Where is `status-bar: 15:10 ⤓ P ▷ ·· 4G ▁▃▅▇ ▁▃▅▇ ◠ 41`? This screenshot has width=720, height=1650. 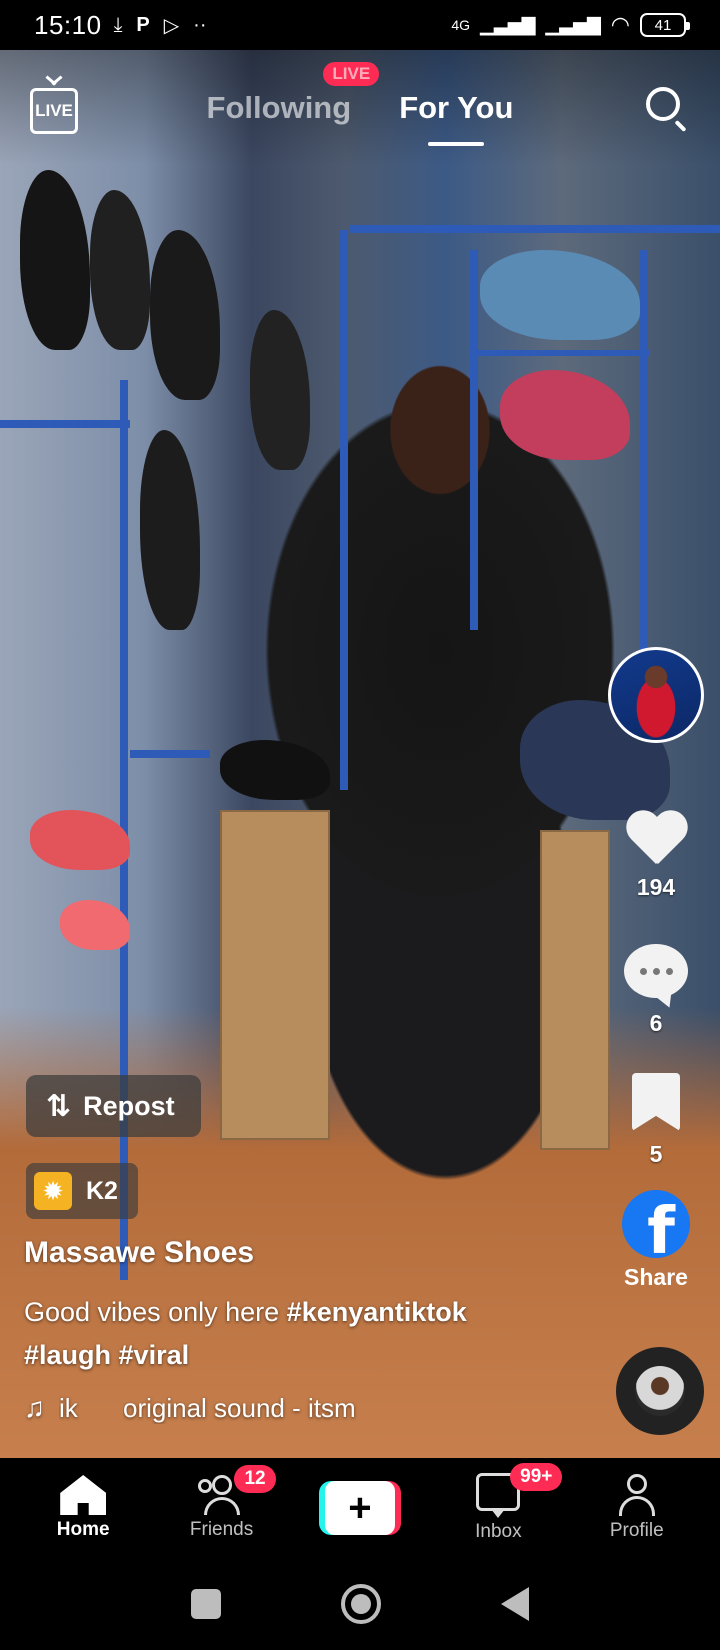
status-bar: 15:10 ⤓ P ▷ ·· 4G ▁▃▅▇ ▁▃▅▇ ◠ 41 is located at coordinates (360, 25).